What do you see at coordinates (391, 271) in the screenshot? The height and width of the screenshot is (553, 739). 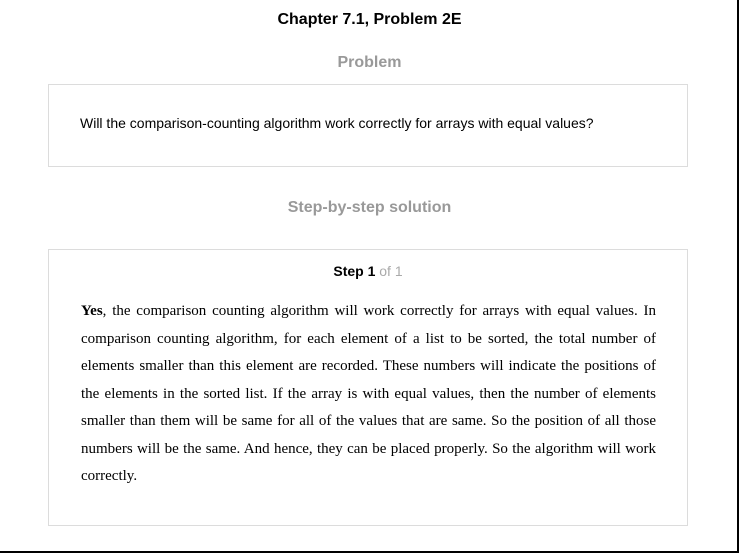 I see `step-total: of 1` at bounding box center [391, 271].